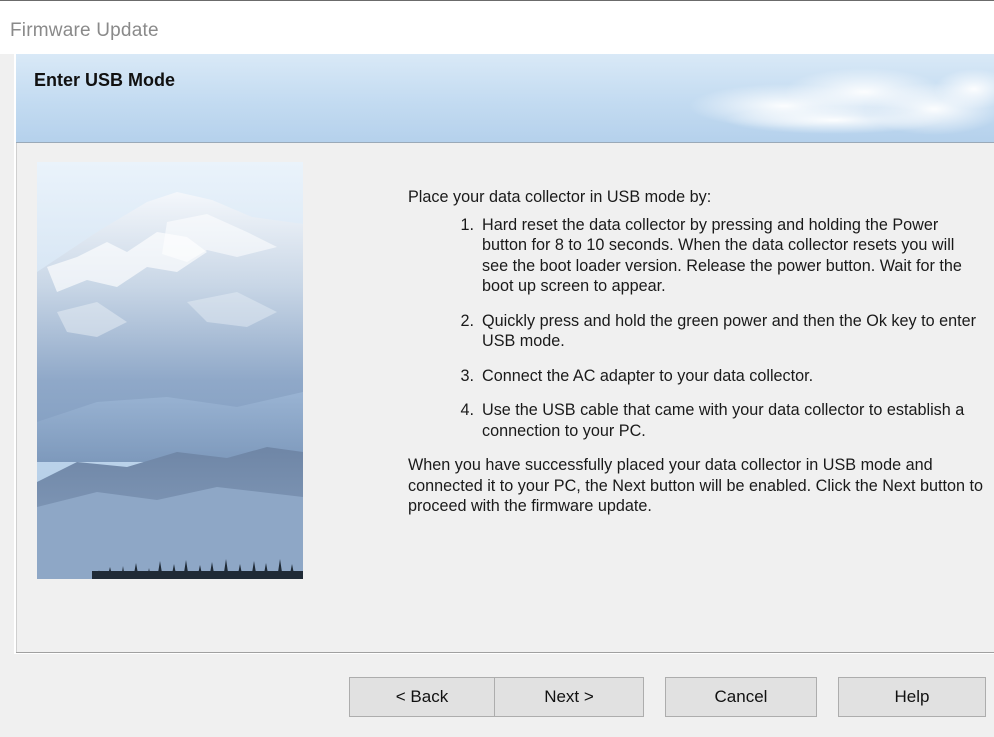 The image size is (994, 737). What do you see at coordinates (467, 410) in the screenshot?
I see `step-number: 4.` at bounding box center [467, 410].